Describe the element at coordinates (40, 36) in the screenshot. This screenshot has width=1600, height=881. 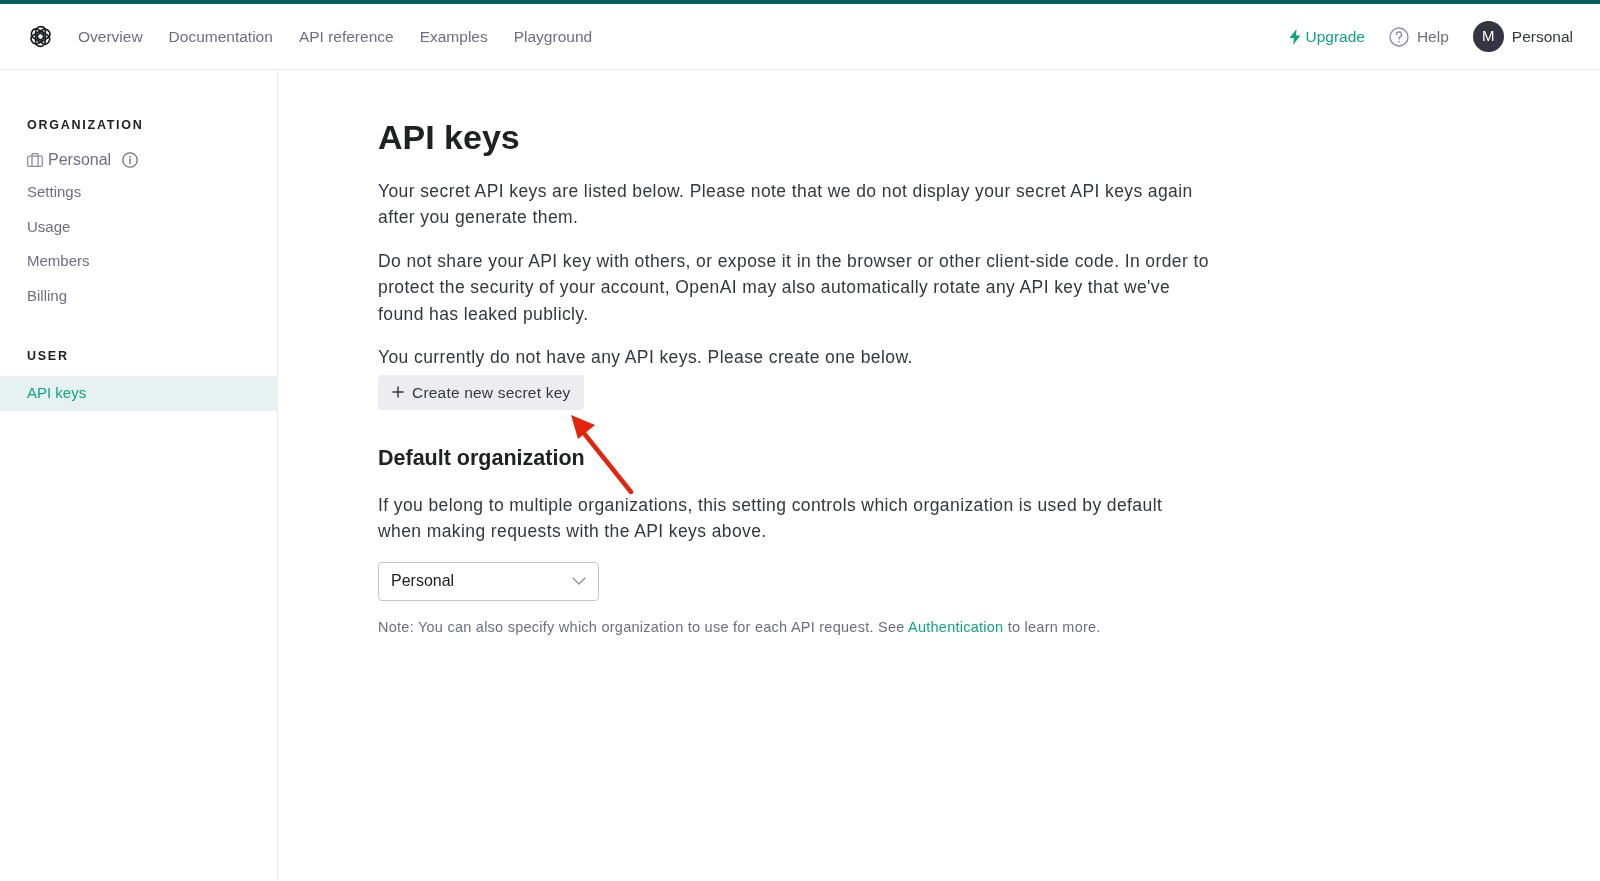
I see `logo-icon` at that location.